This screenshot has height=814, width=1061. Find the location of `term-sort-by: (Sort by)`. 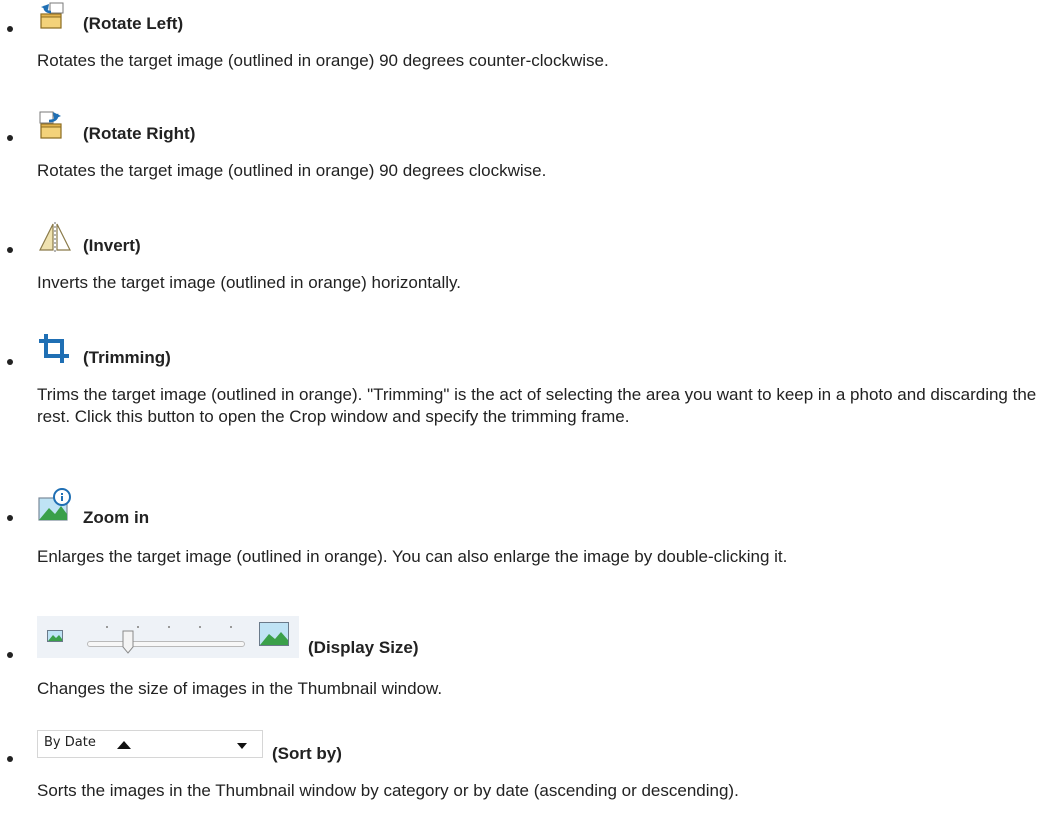

term-sort-by: (Sort by) is located at coordinates (307, 753).